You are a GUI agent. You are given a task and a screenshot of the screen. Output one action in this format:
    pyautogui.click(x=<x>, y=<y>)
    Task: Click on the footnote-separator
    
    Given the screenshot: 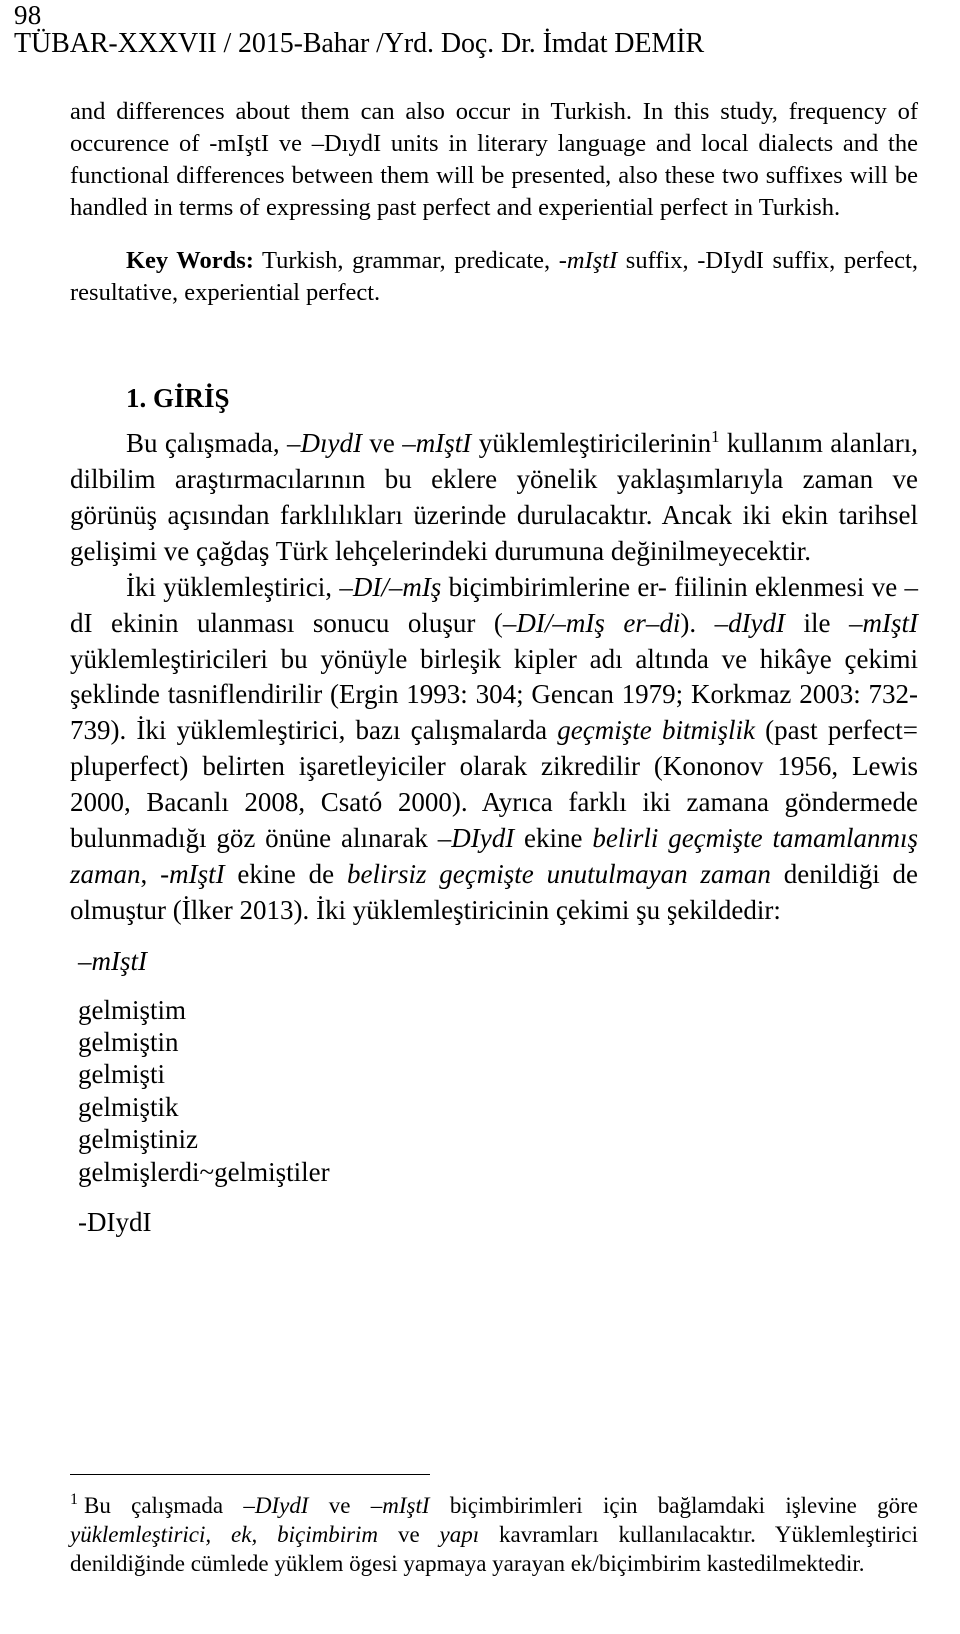 What is the action you would take?
    pyautogui.click(x=250, y=1474)
    